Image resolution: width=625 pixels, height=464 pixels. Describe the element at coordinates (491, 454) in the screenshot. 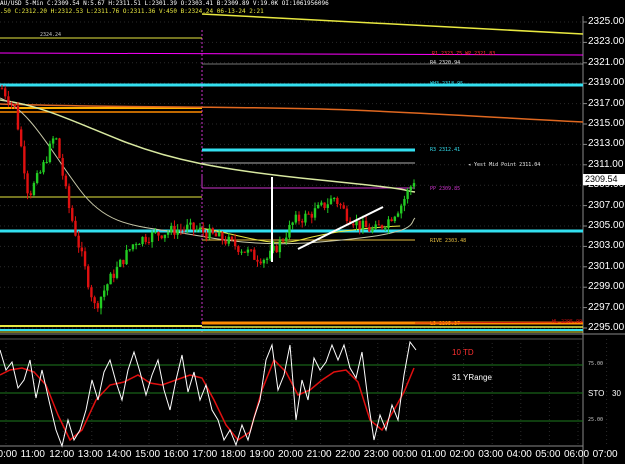

I see `time-axis-label: 03:00` at that location.